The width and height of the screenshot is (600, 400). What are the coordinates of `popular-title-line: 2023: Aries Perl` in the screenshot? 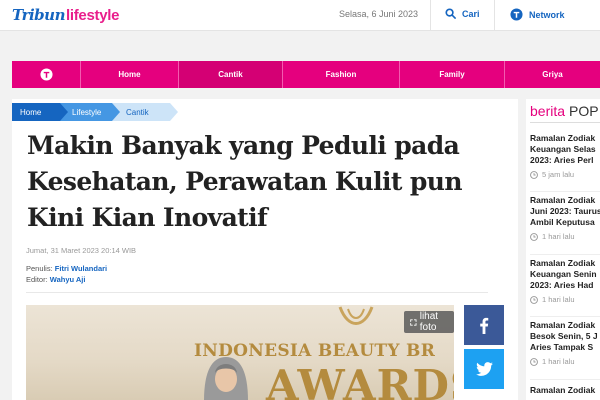 It's located at (562, 160).